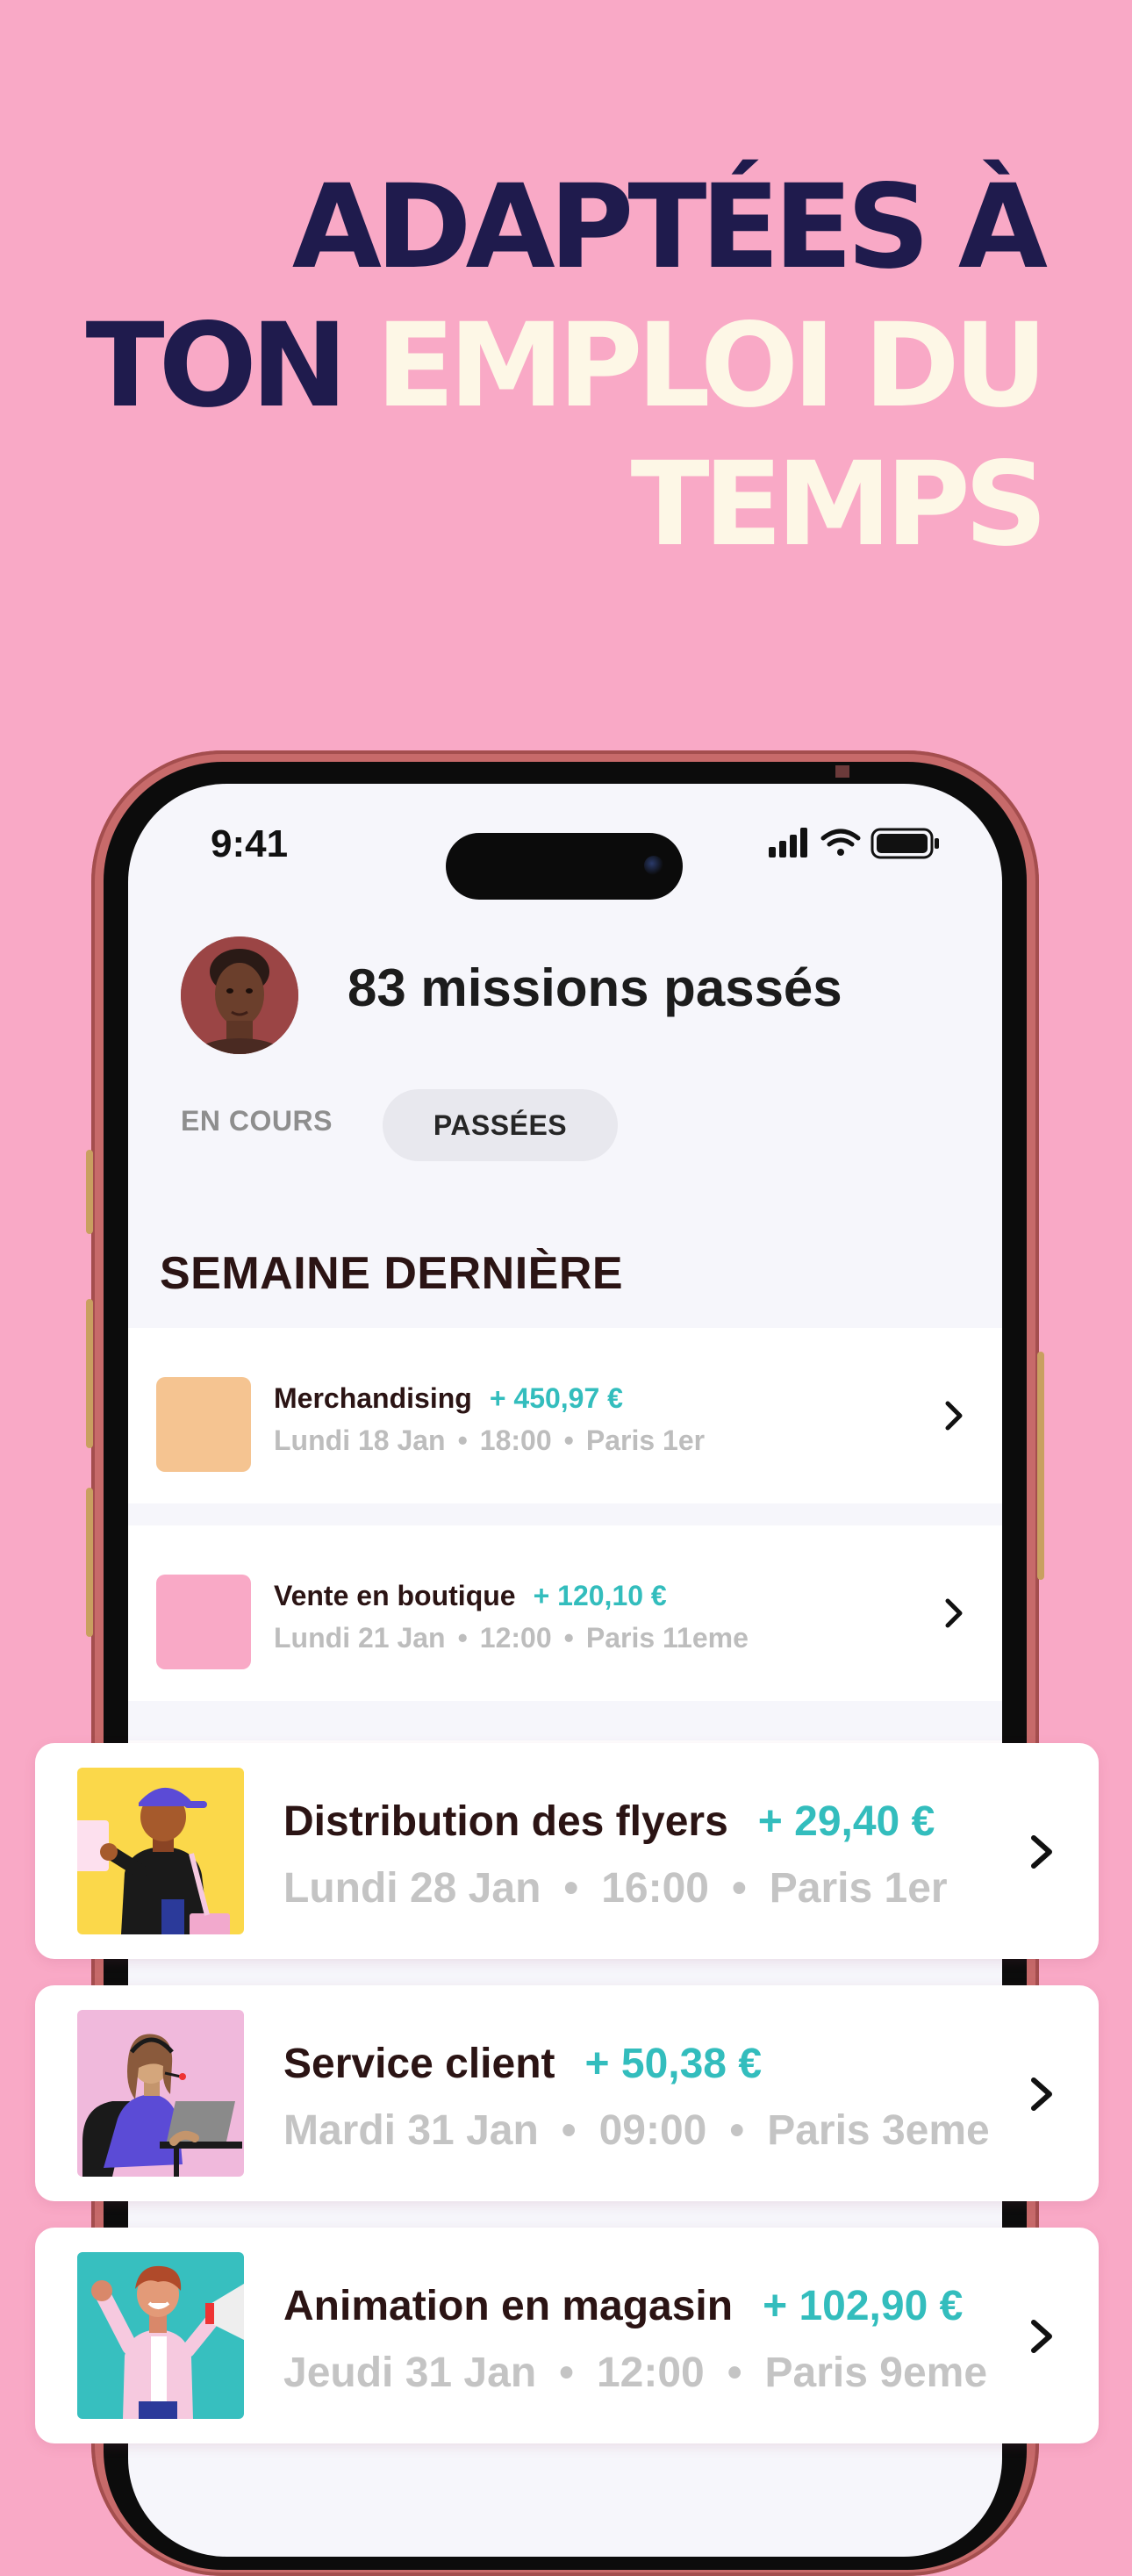  I want to click on front-camera-icon, so click(653, 866).